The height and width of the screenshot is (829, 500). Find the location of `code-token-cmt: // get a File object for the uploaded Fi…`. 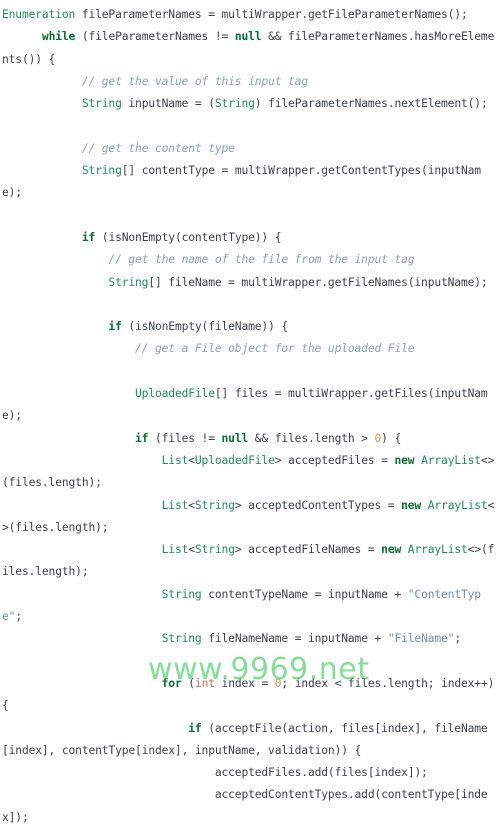

code-token-cmt: // get a File object for the uploaded Fi… is located at coordinates (275, 349).